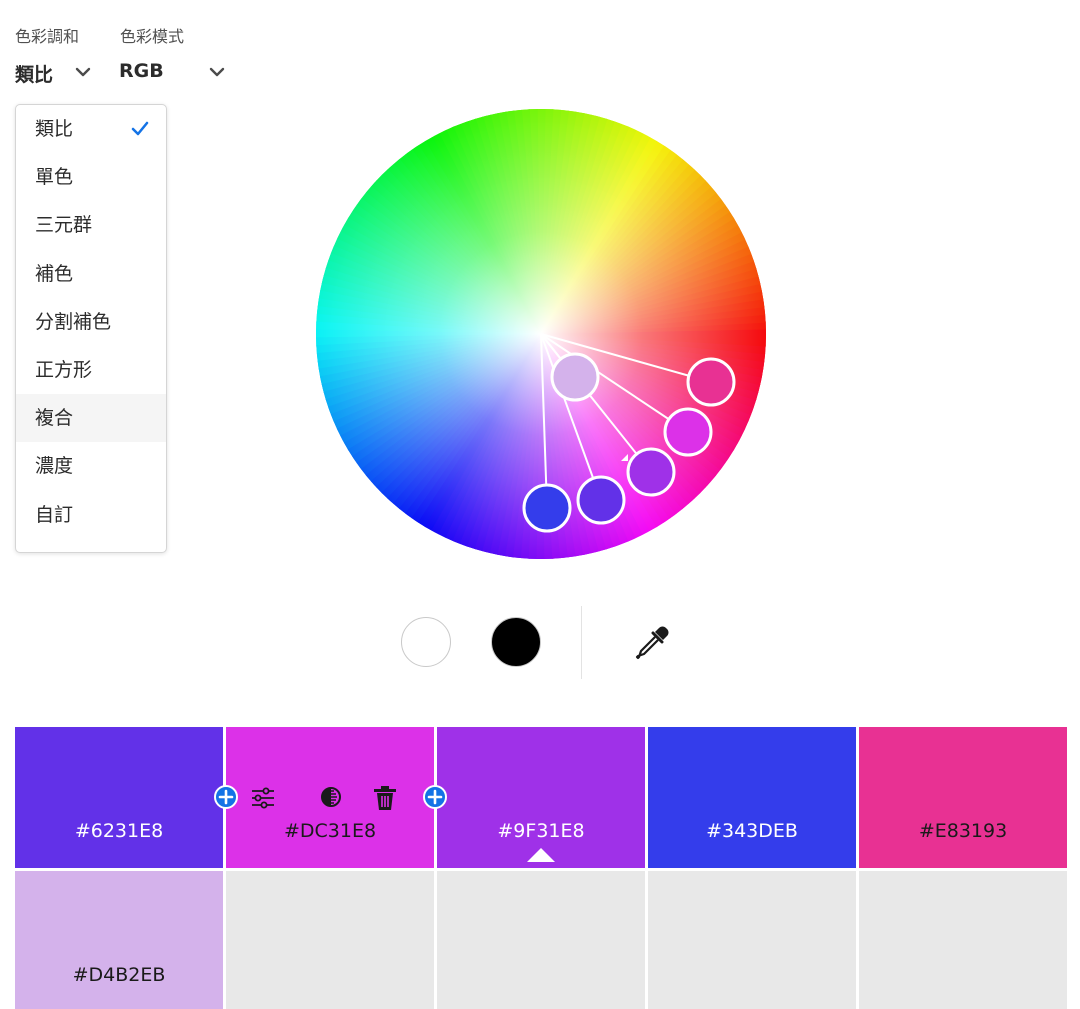 Image resolution: width=1080 pixels, height=1009 pixels. What do you see at coordinates (330, 831) in the screenshot?
I see `swatch-hex: #DC31E8` at bounding box center [330, 831].